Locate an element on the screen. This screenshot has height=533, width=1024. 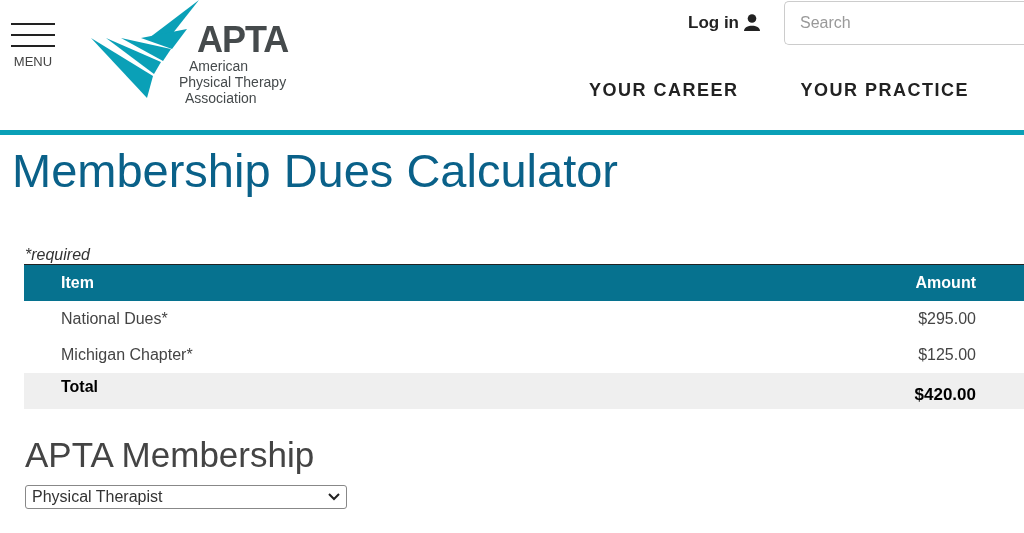
nav-link: YOUR PRACTICE is located at coordinates (884, 90).